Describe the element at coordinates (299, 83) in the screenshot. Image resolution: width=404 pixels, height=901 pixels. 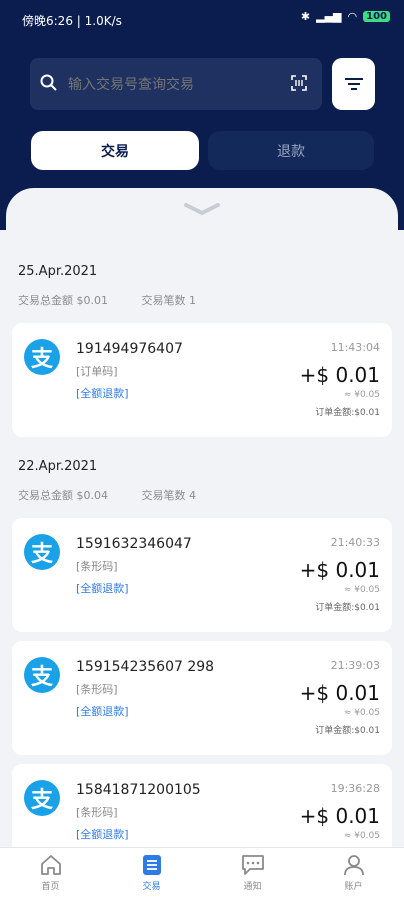
I see `scan-icon` at that location.